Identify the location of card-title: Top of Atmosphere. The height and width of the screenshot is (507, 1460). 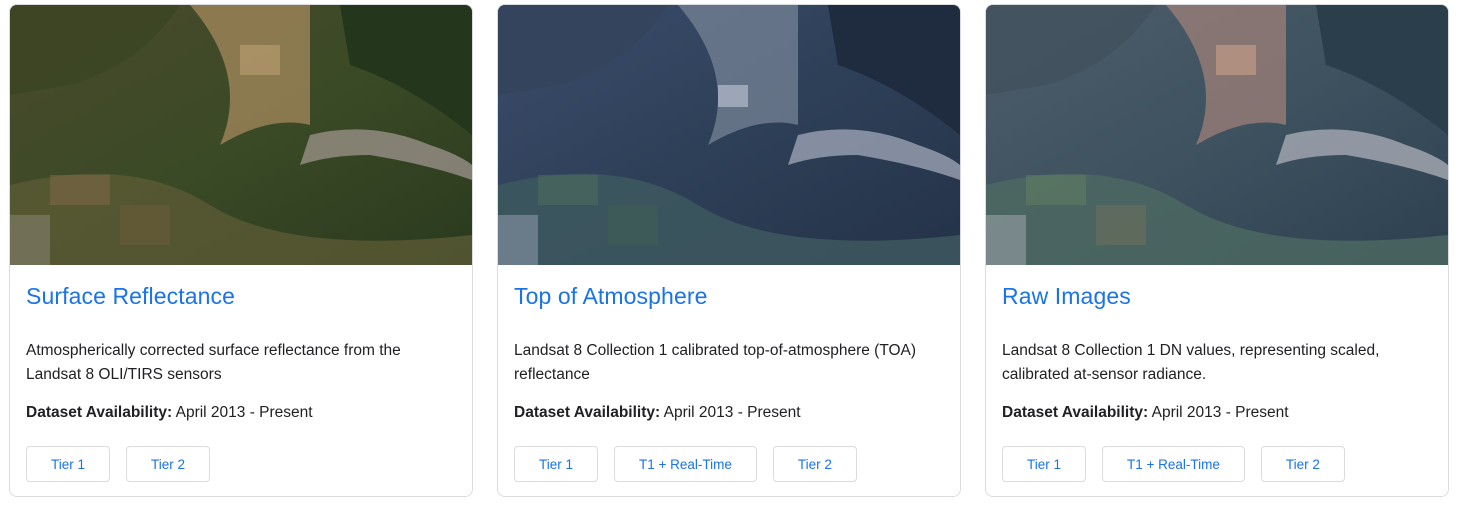
(610, 296).